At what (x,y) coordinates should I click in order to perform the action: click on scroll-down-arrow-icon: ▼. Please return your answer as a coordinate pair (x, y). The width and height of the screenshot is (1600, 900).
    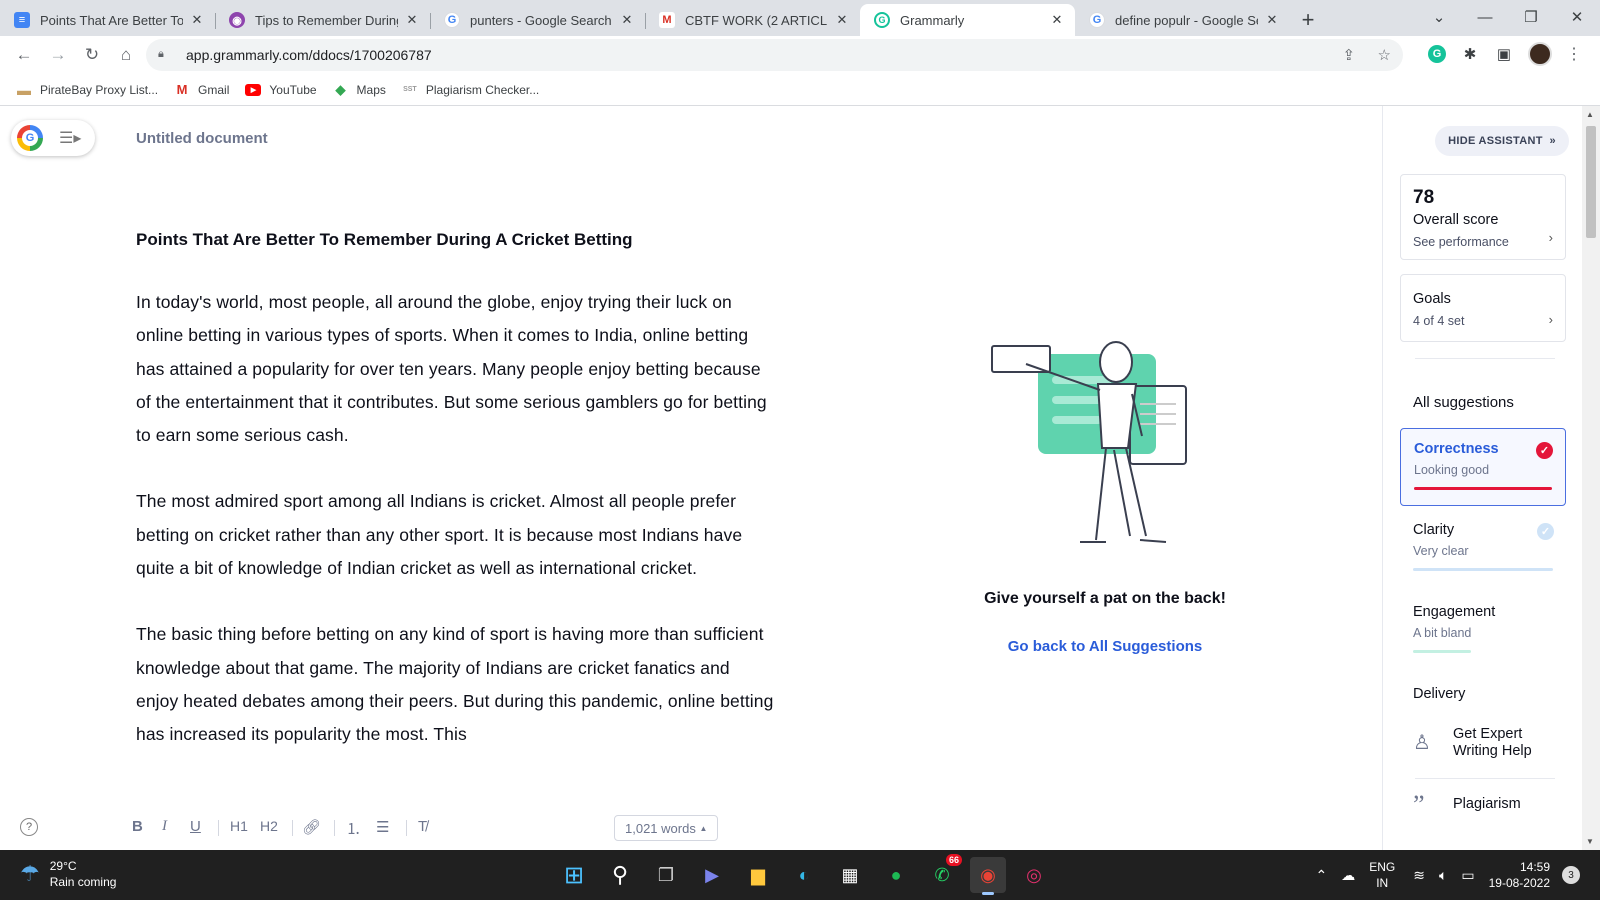
    Looking at the image, I should click on (1590, 841).